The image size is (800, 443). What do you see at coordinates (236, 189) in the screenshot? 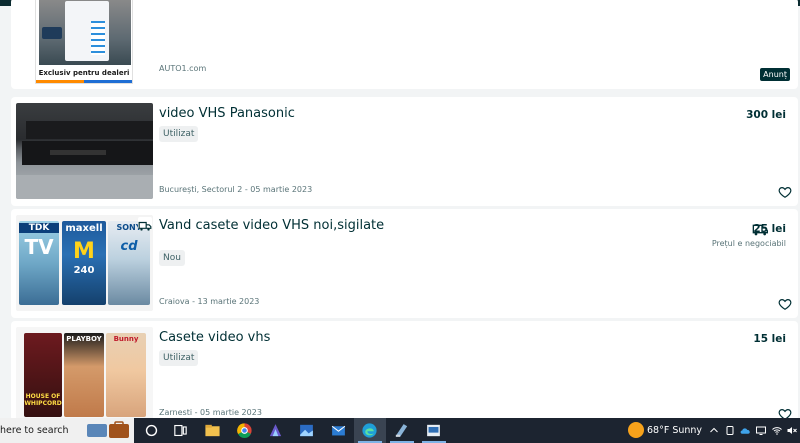
I see `listing-location-date: București, Sectorul 2 - 05 martie 2023` at bounding box center [236, 189].